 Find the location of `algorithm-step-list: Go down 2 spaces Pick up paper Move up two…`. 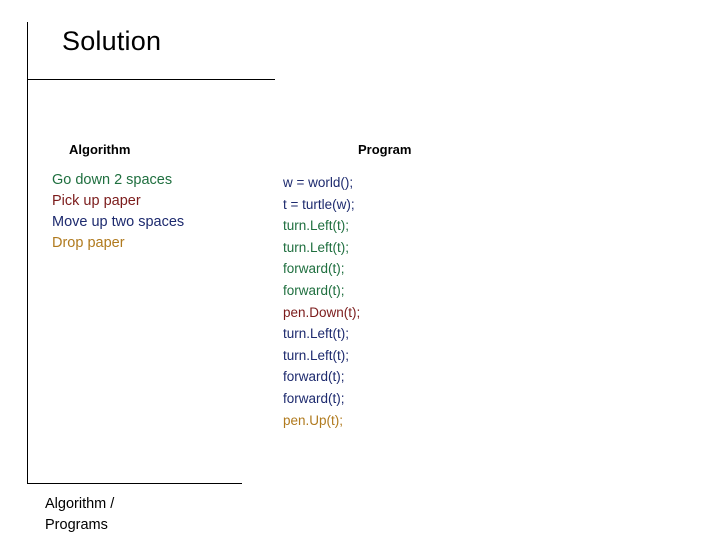

algorithm-step-list: Go down 2 spaces Pick up paper Move up two… is located at coordinates (167, 212).